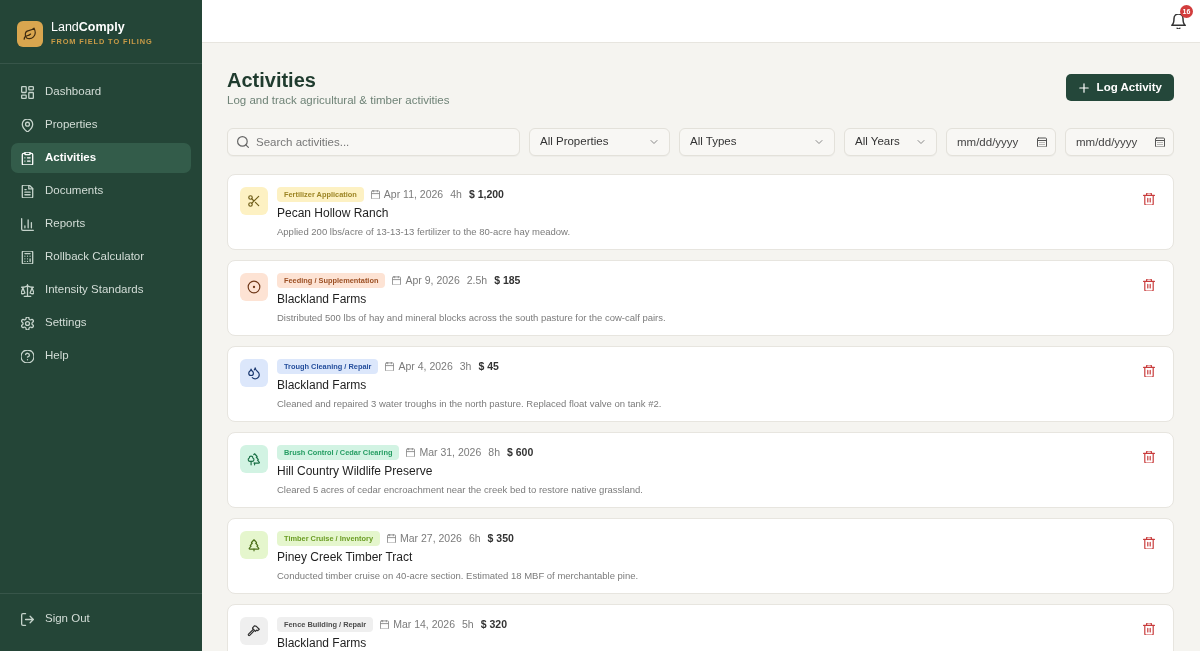 The width and height of the screenshot is (1200, 651). I want to click on map-pin-icon, so click(27, 125).